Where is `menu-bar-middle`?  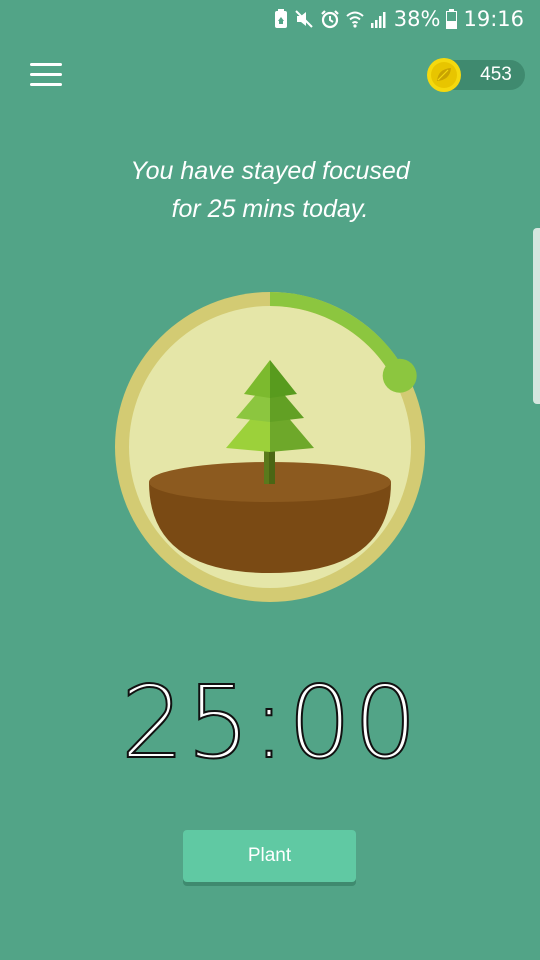
menu-bar-middle is located at coordinates (46, 74).